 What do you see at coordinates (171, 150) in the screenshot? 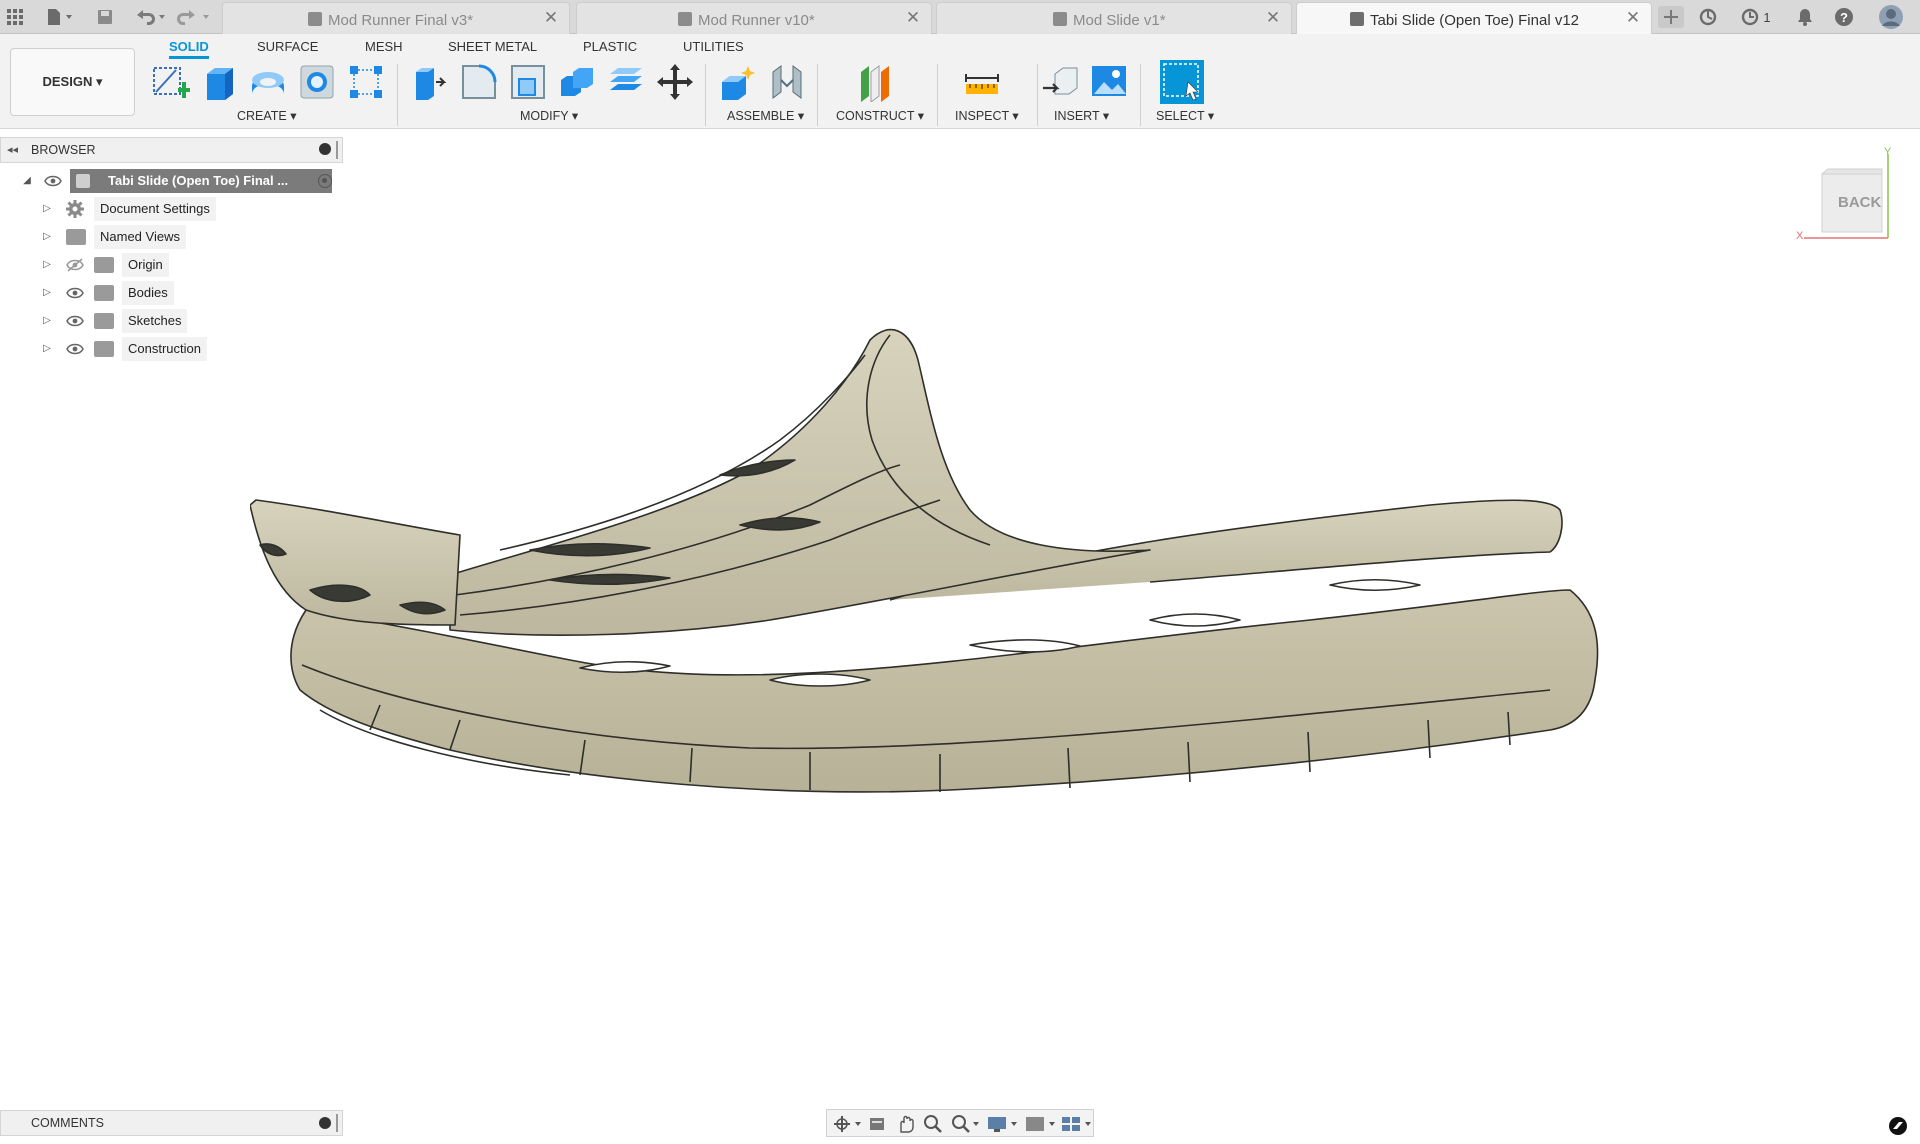
I see `browser-panel-header: ◂◂ BROWSER` at bounding box center [171, 150].